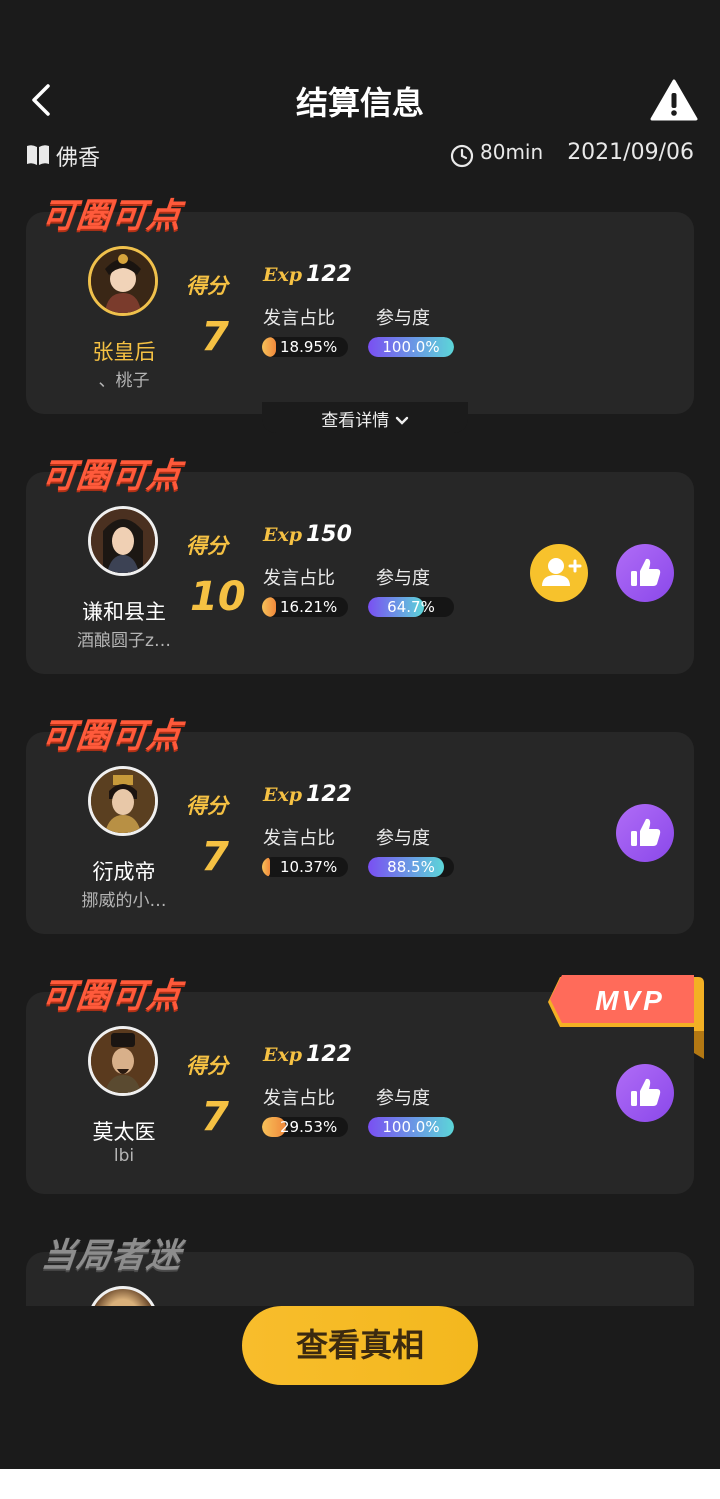  I want to click on speech-value: 16.21%, so click(309, 607).